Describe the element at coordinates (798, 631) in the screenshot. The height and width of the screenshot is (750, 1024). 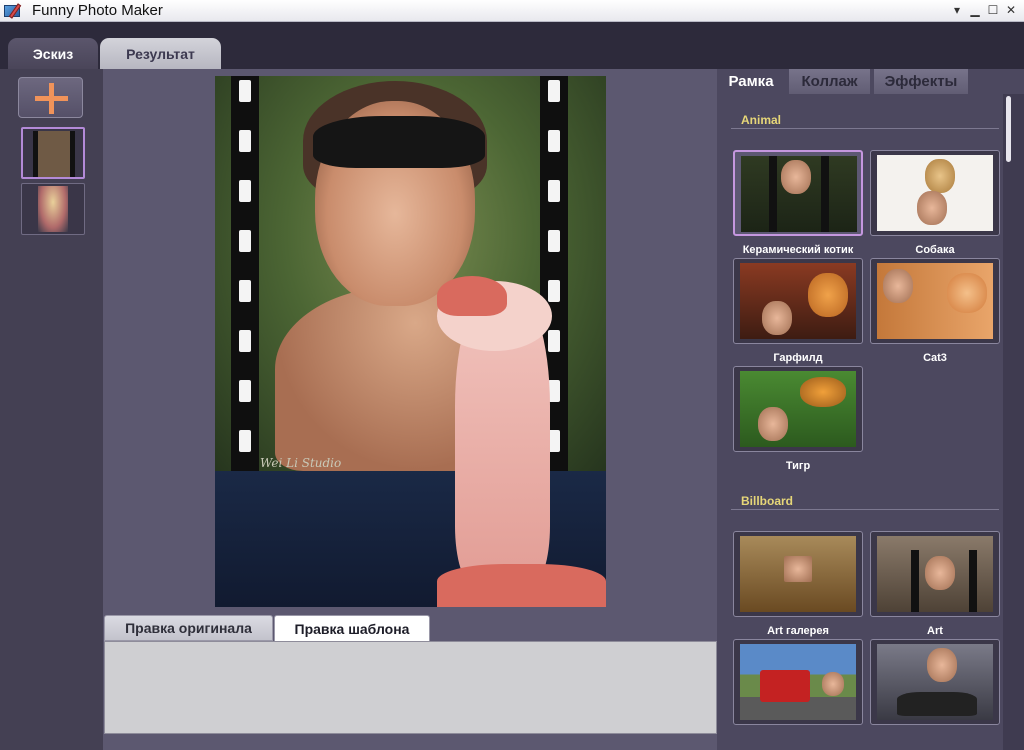
I see `tile-label: Art галерея` at that location.